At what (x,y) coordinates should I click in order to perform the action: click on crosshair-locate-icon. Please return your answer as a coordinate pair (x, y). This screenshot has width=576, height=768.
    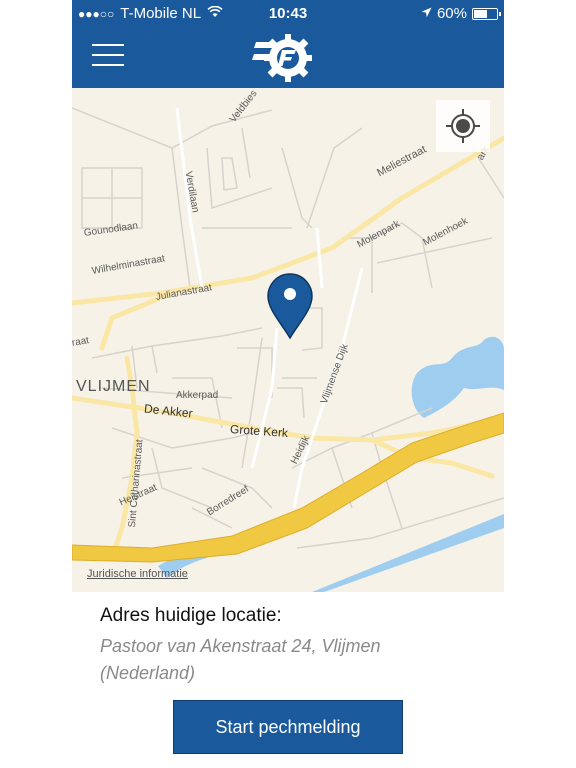
    Looking at the image, I should click on (463, 126).